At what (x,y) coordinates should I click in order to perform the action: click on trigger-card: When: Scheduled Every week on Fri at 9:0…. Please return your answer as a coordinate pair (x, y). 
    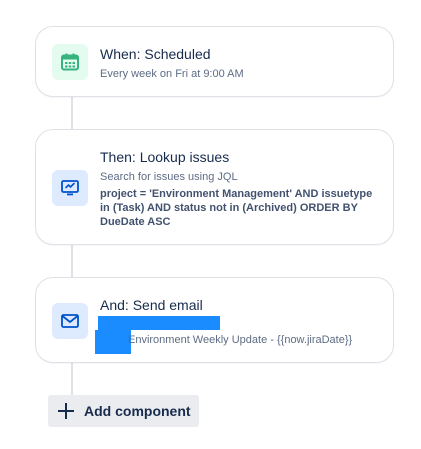
    Looking at the image, I should click on (214, 61).